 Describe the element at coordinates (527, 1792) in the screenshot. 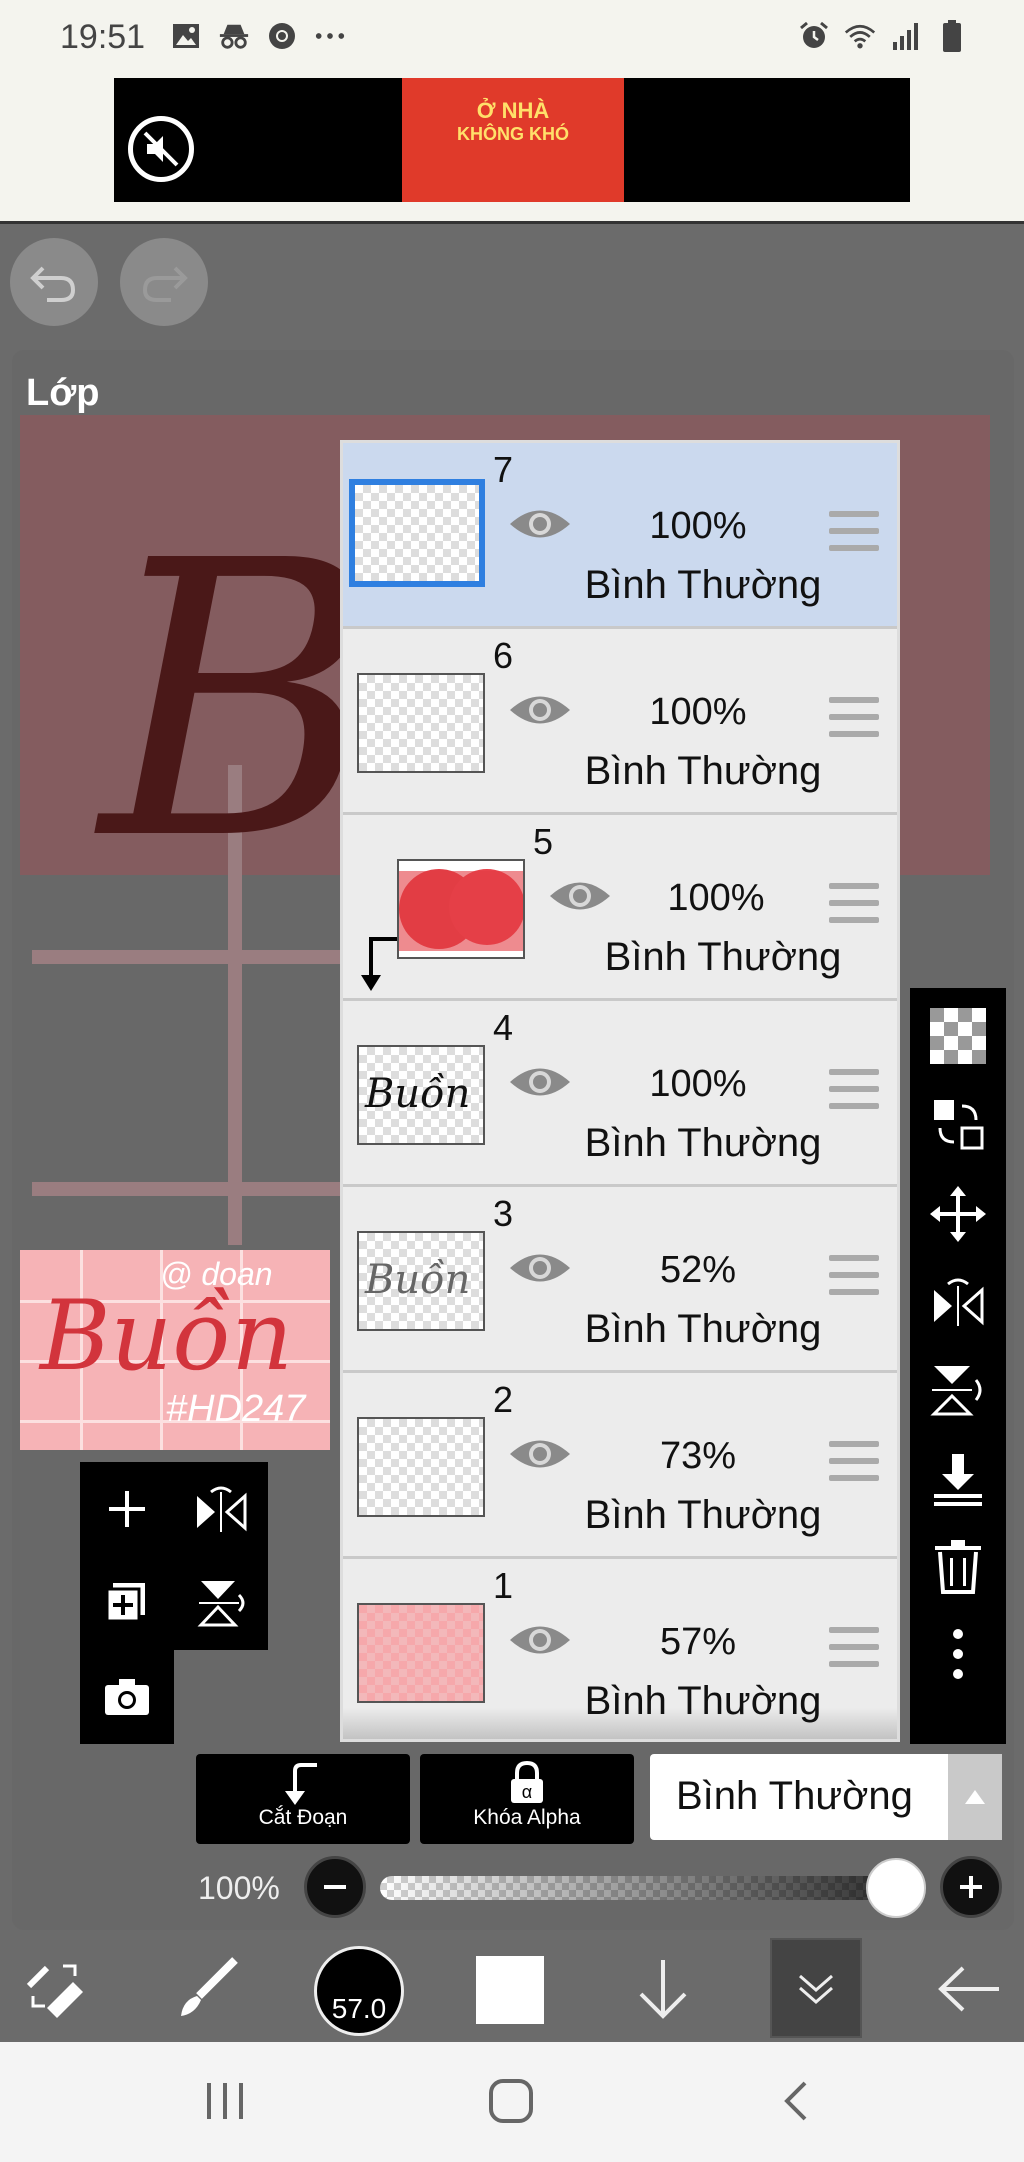

I see `svg-text: α` at that location.